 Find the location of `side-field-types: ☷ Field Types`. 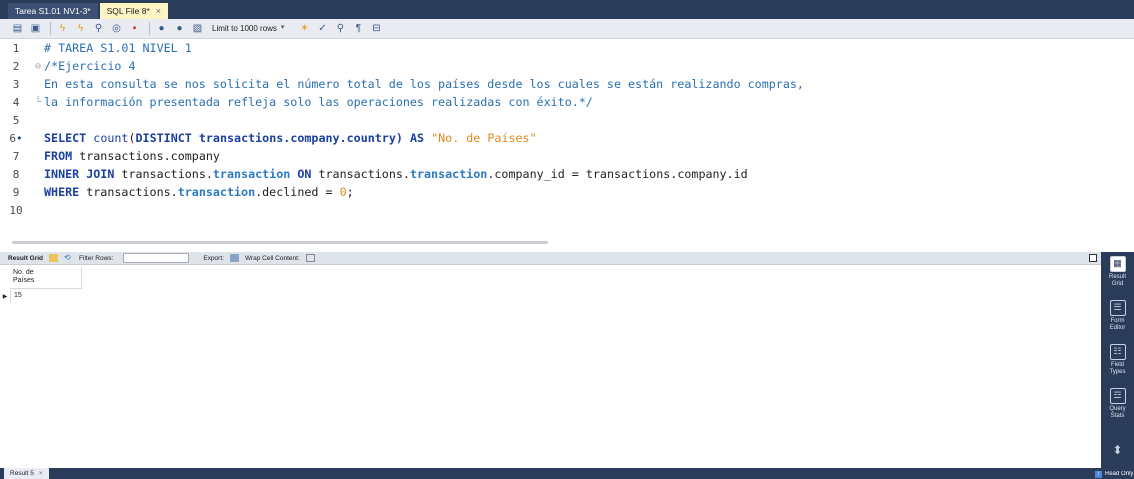

side-field-types: ☷ Field Types is located at coordinates (1117, 360).